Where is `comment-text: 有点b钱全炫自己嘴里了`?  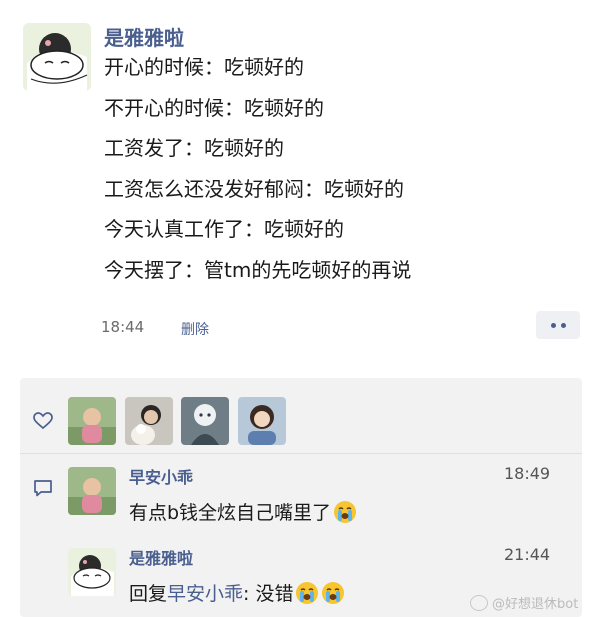 comment-text: 有点b钱全炫自己嘴里了 is located at coordinates (243, 511).